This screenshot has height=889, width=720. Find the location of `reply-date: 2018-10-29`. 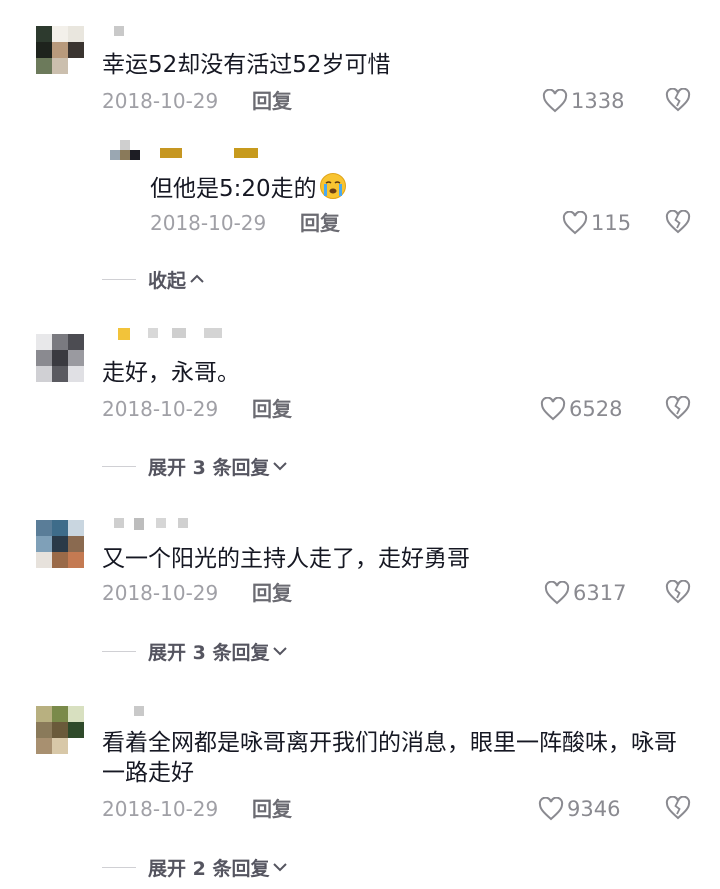

reply-date: 2018-10-29 is located at coordinates (208, 223).